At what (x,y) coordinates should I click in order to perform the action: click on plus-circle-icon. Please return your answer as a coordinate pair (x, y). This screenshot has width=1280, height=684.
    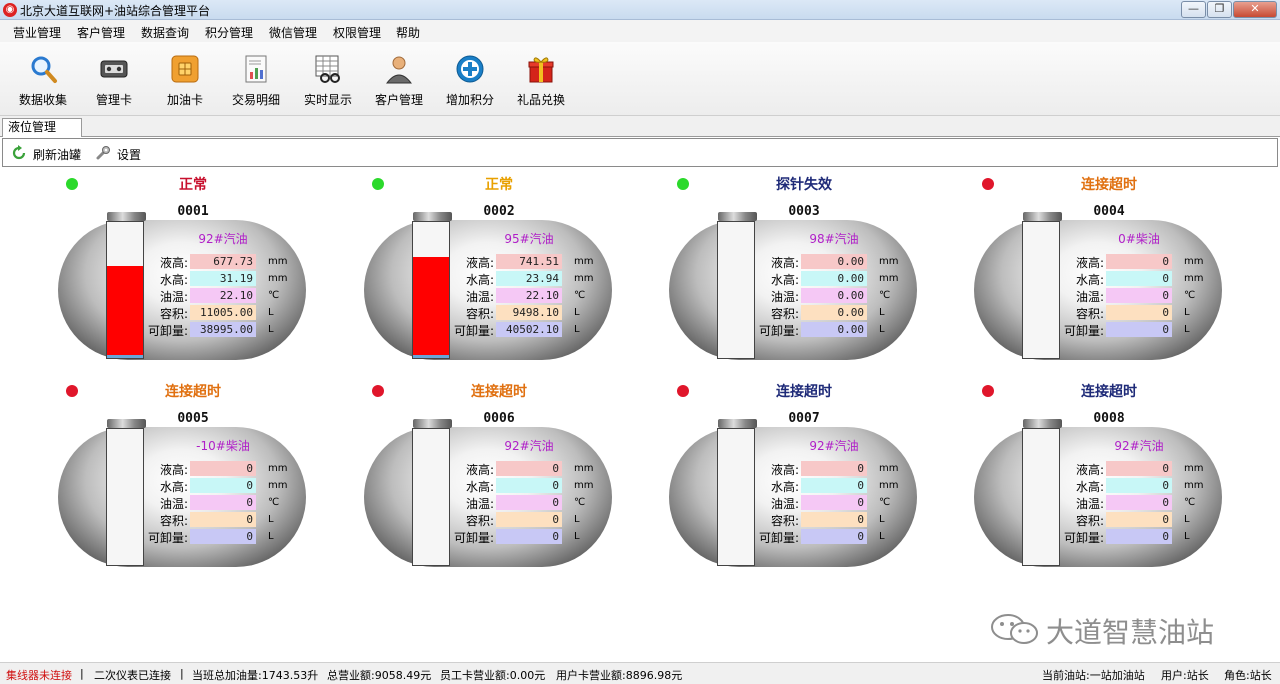
    Looking at the image, I should click on (470, 69).